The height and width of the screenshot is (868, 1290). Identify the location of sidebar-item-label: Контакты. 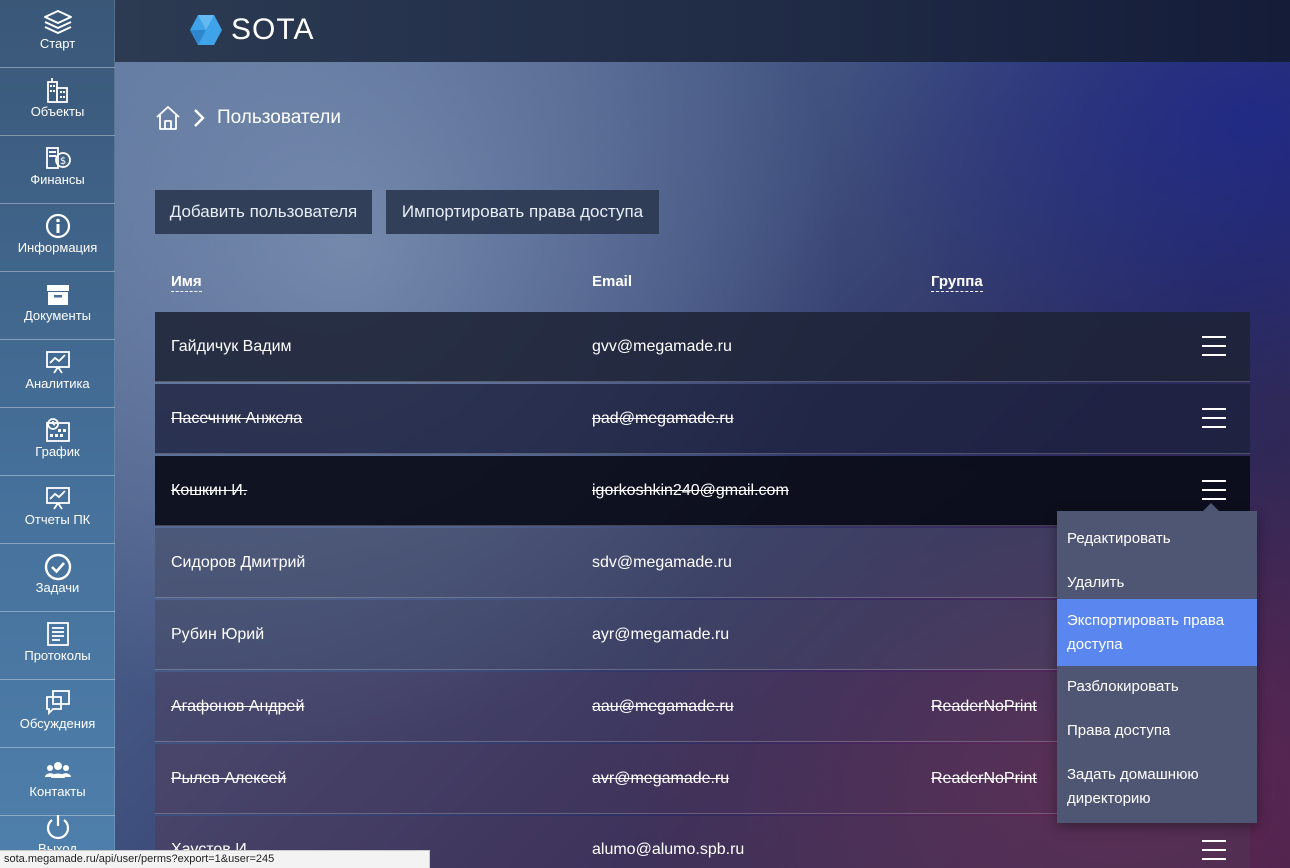
(57, 791).